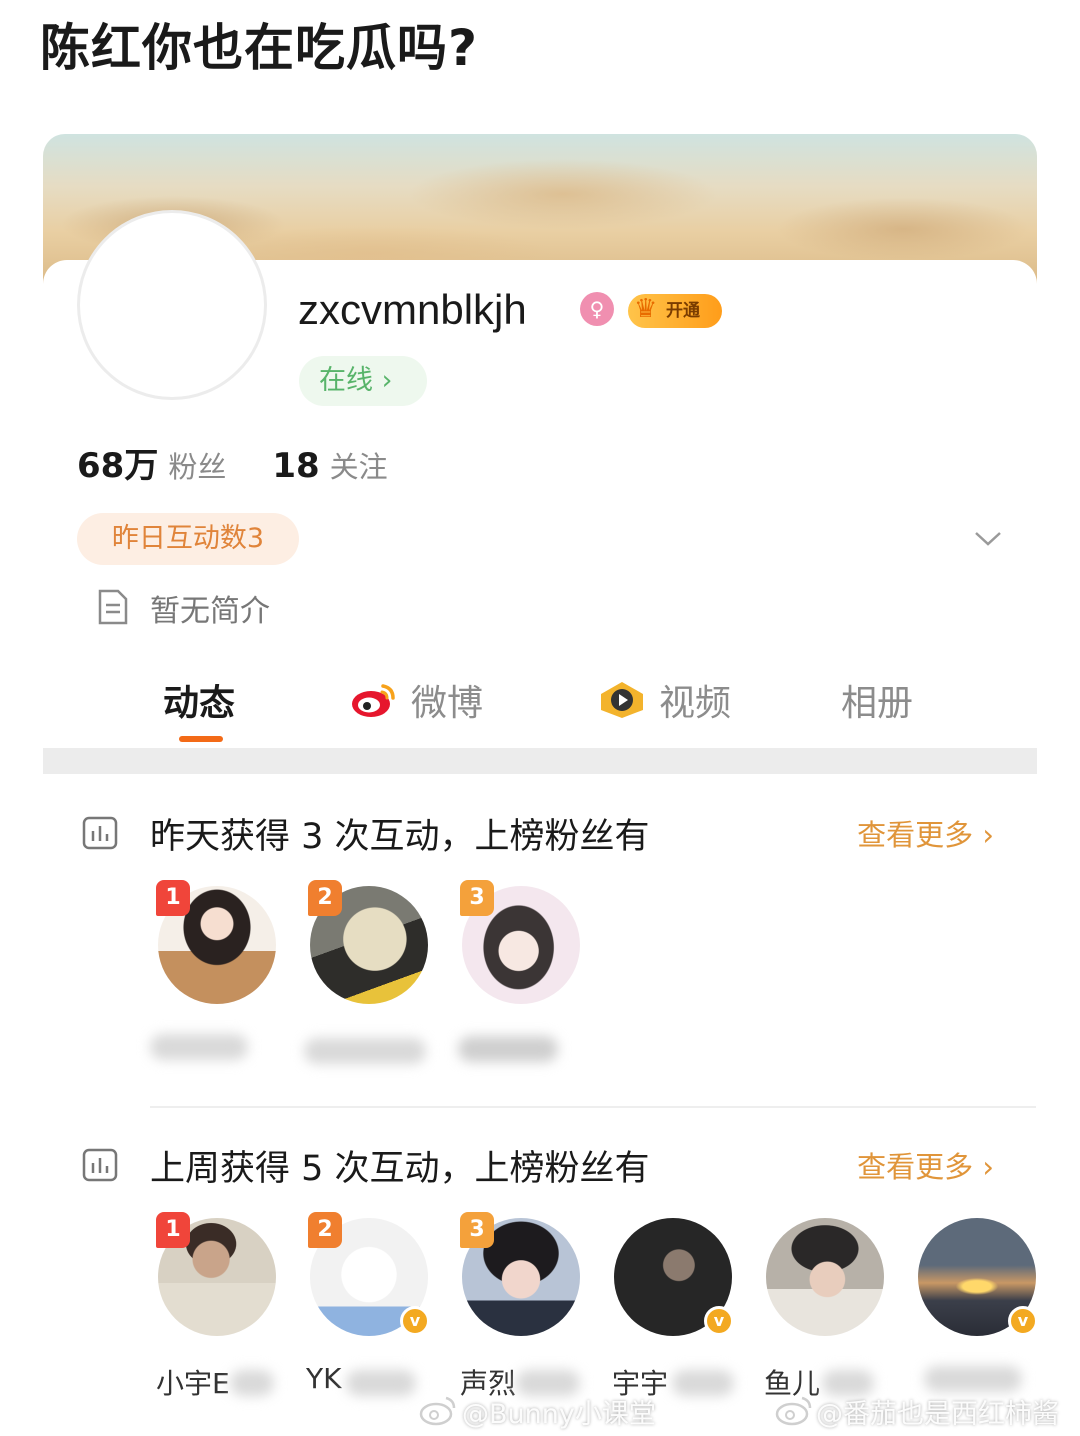 This screenshot has height=1436, width=1080. Describe the element at coordinates (117, 462) in the screenshot. I see `followers-count: 68万` at that location.